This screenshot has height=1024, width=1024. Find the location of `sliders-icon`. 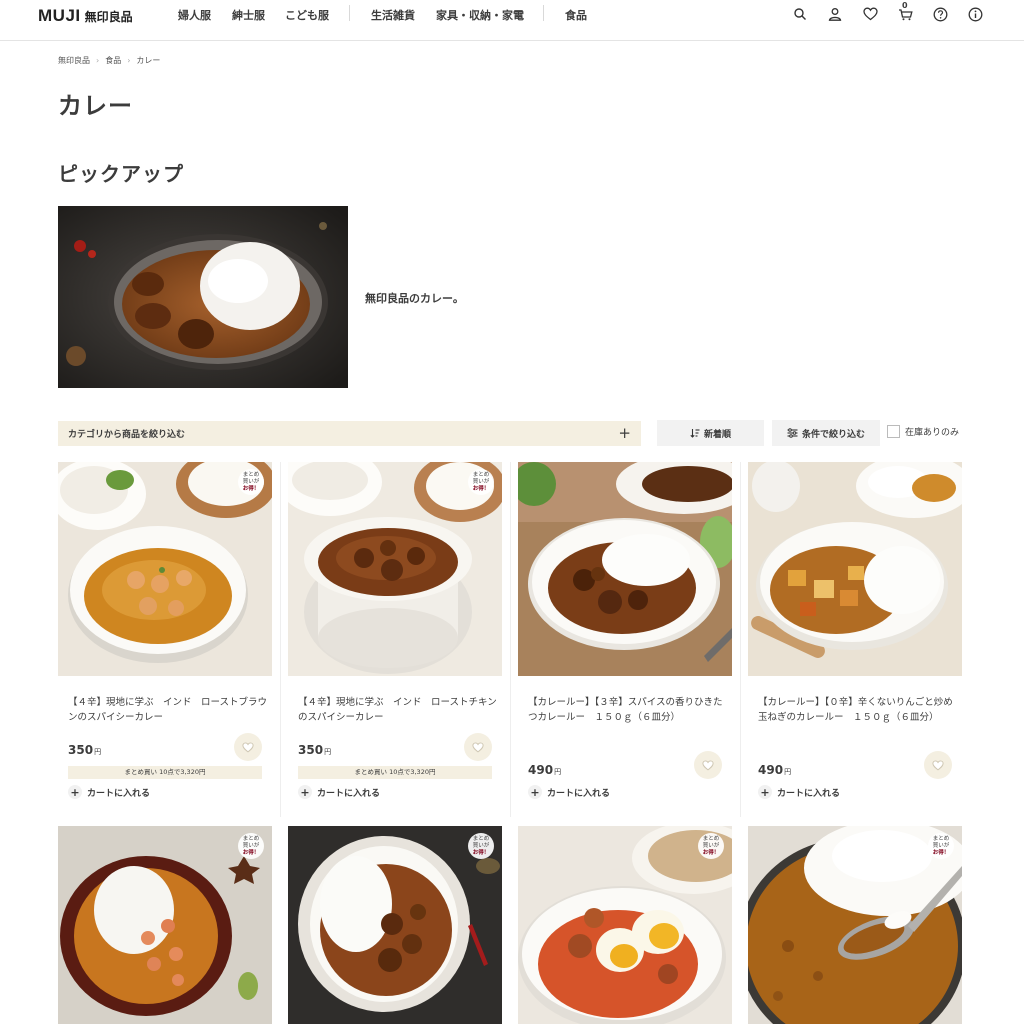

sliders-icon is located at coordinates (792, 433).